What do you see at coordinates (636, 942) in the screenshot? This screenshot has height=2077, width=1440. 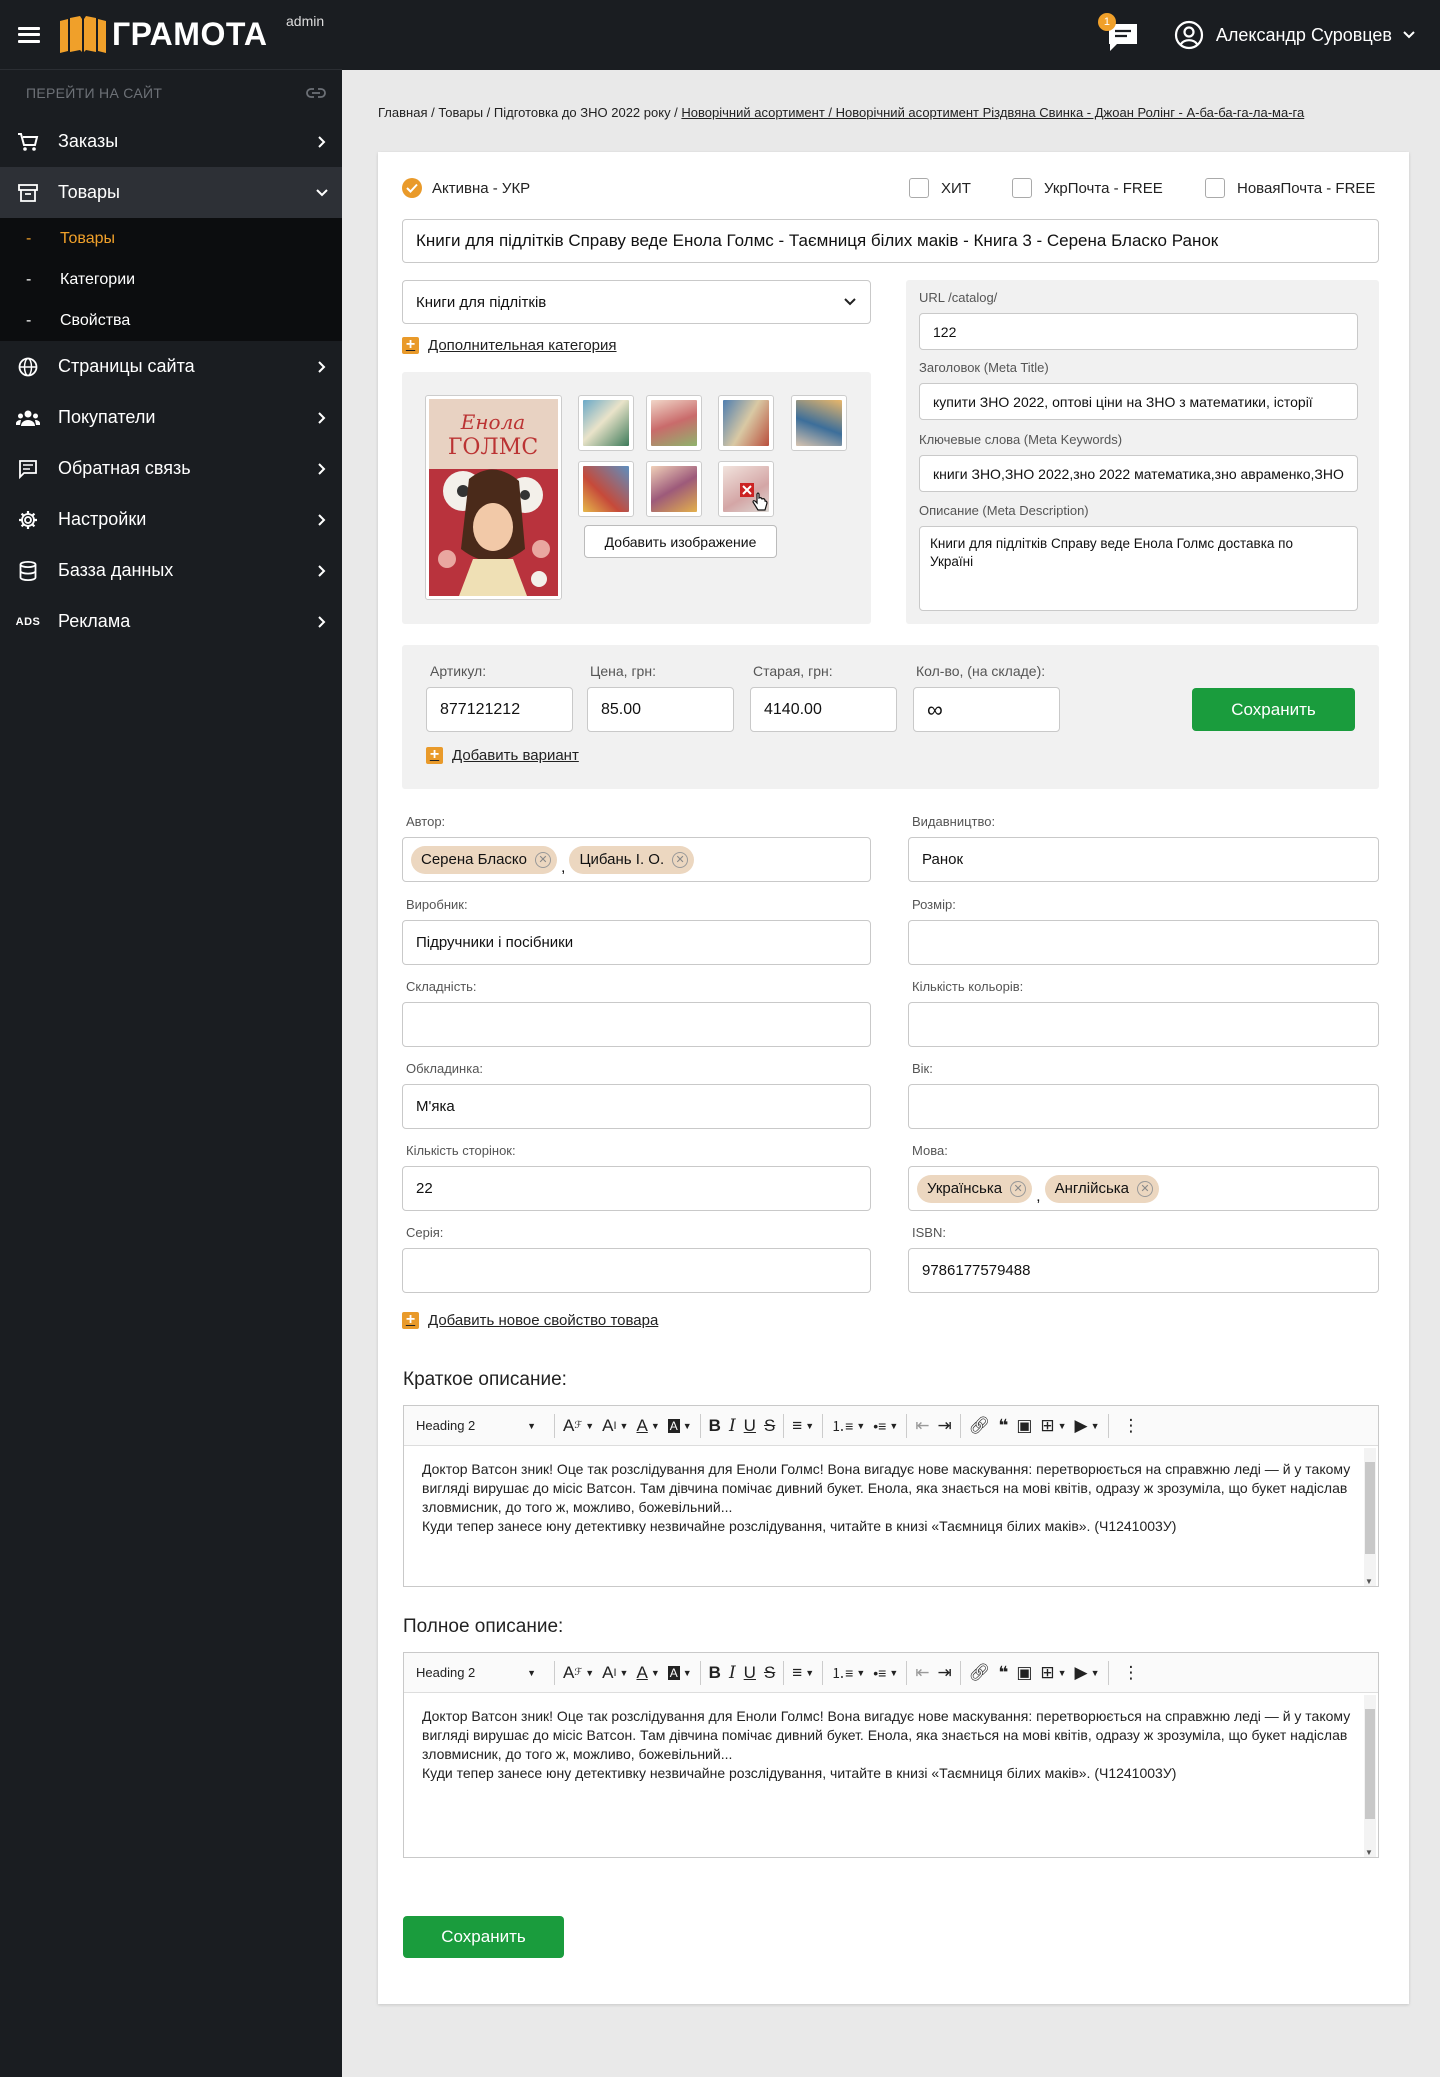 I see `maker-input: Підручники і посібники` at bounding box center [636, 942].